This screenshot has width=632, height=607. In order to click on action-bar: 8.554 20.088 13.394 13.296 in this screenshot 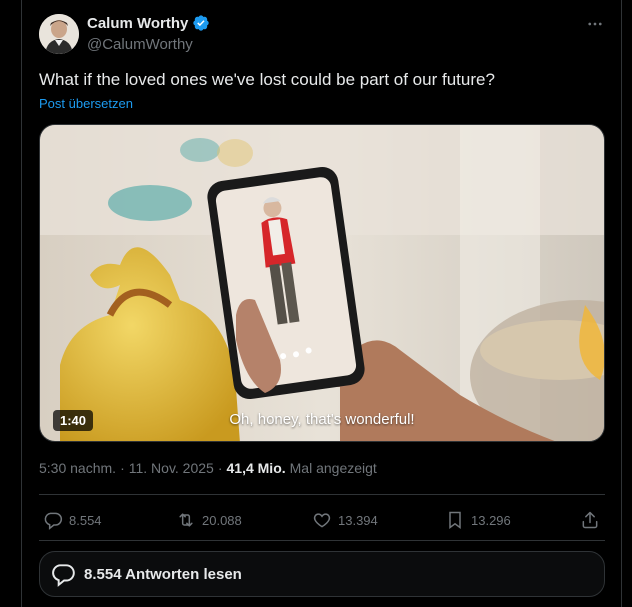, I will do `click(322, 520)`.